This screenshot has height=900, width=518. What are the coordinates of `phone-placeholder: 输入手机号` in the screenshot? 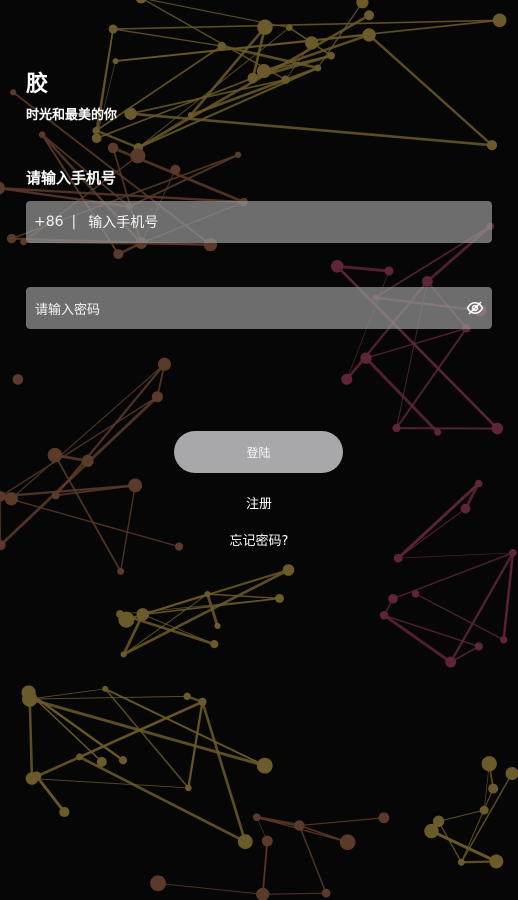 It's located at (123, 223).